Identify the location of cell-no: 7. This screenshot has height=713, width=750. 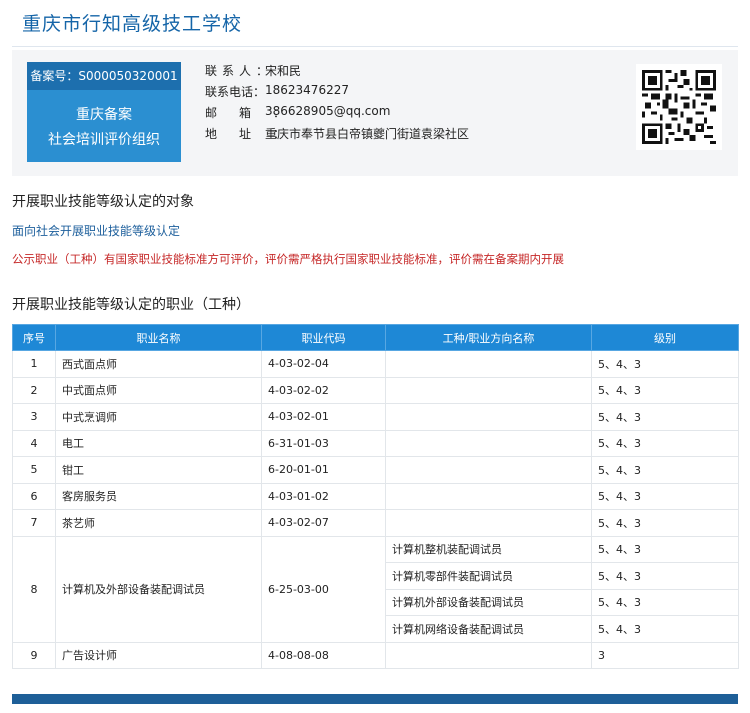
(34, 523).